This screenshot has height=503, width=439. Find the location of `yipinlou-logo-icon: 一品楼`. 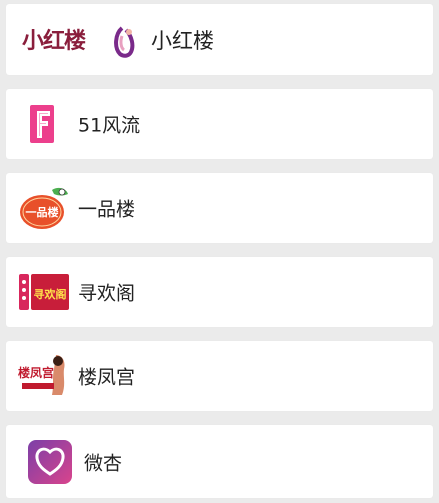

yipinlou-logo-icon: 一品楼 is located at coordinates (44, 208).